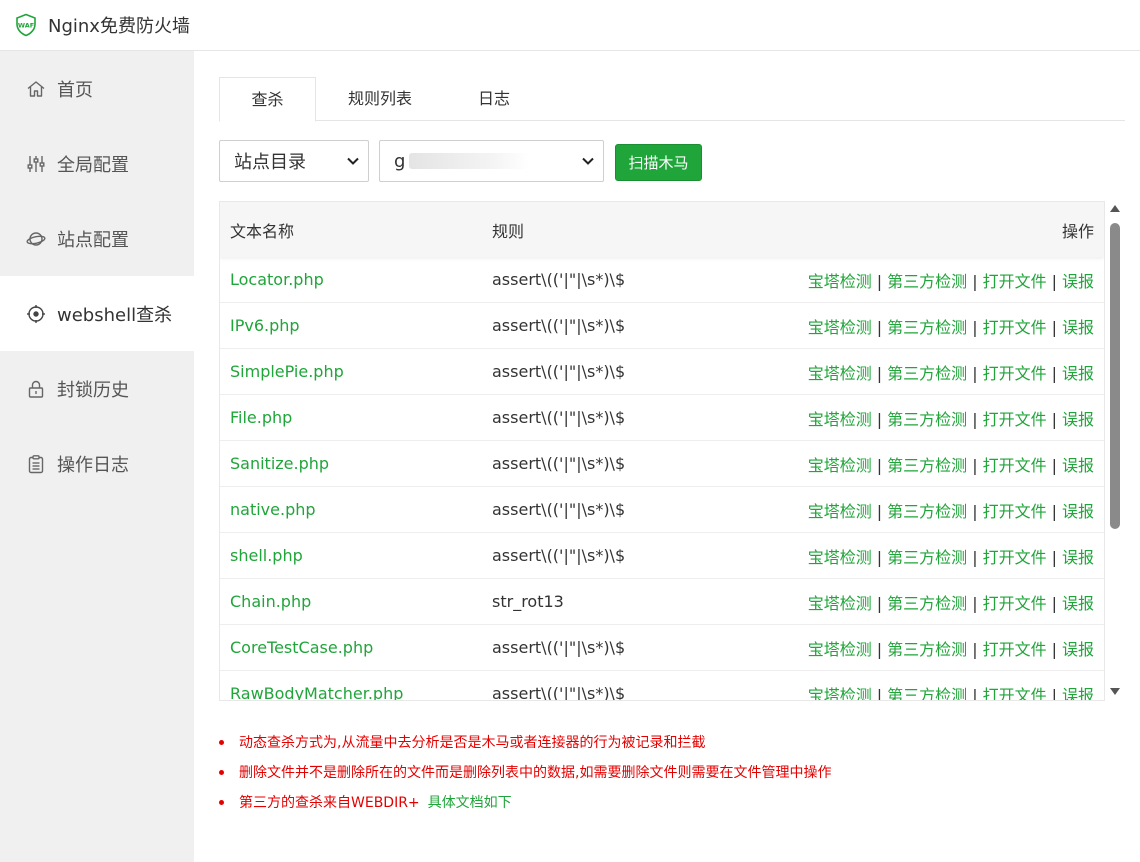 The image size is (1140, 862). I want to click on tab-rule-list: 规则列表, so click(380, 99).